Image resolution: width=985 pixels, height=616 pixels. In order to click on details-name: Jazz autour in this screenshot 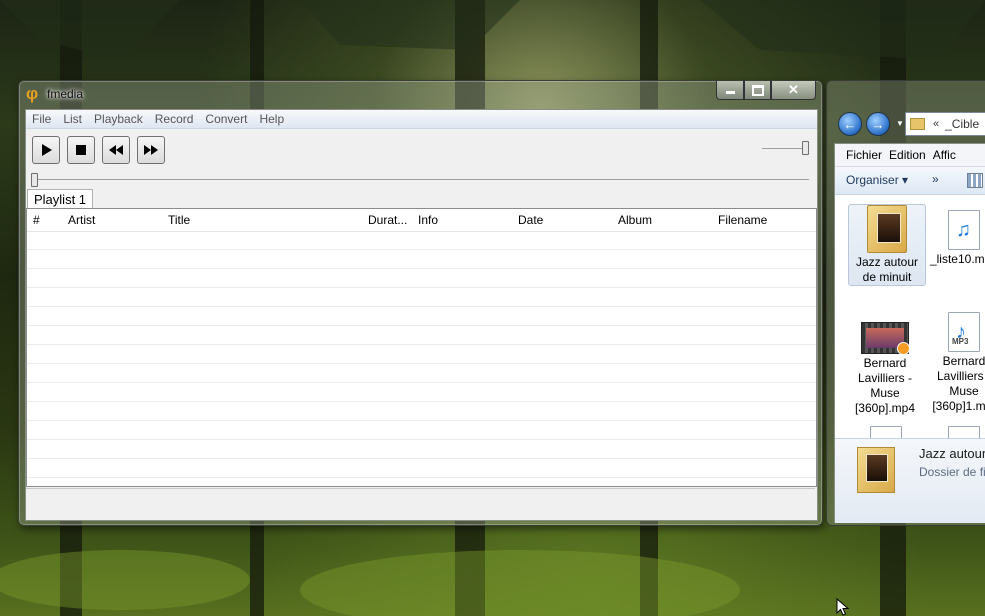, I will do `click(952, 453)`.